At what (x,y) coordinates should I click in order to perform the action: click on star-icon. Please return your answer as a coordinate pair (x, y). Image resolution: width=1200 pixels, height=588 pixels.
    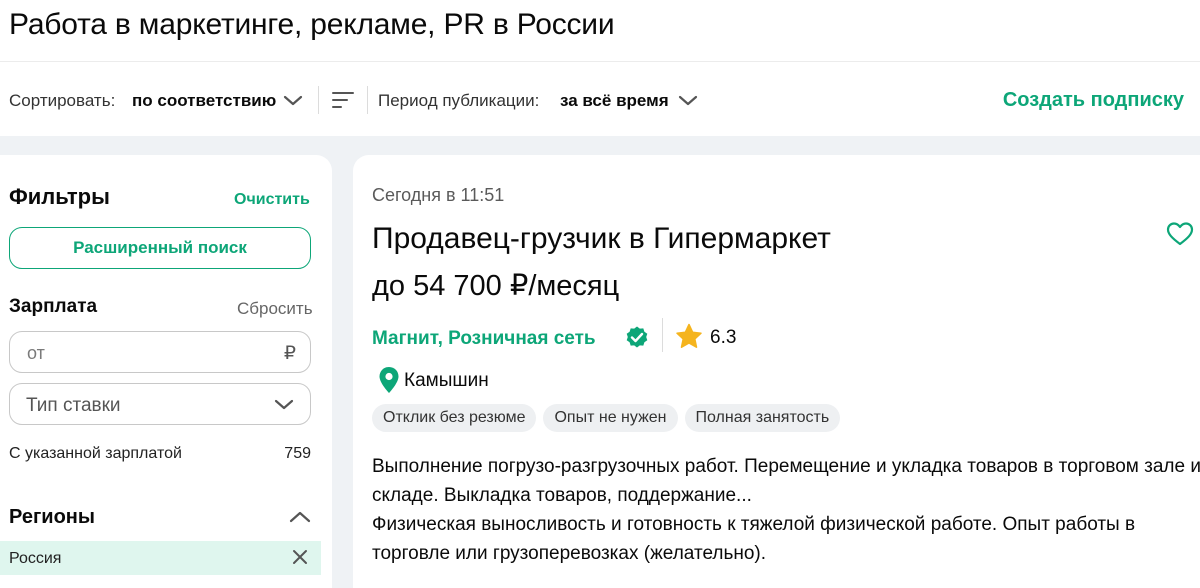
    Looking at the image, I should click on (689, 336).